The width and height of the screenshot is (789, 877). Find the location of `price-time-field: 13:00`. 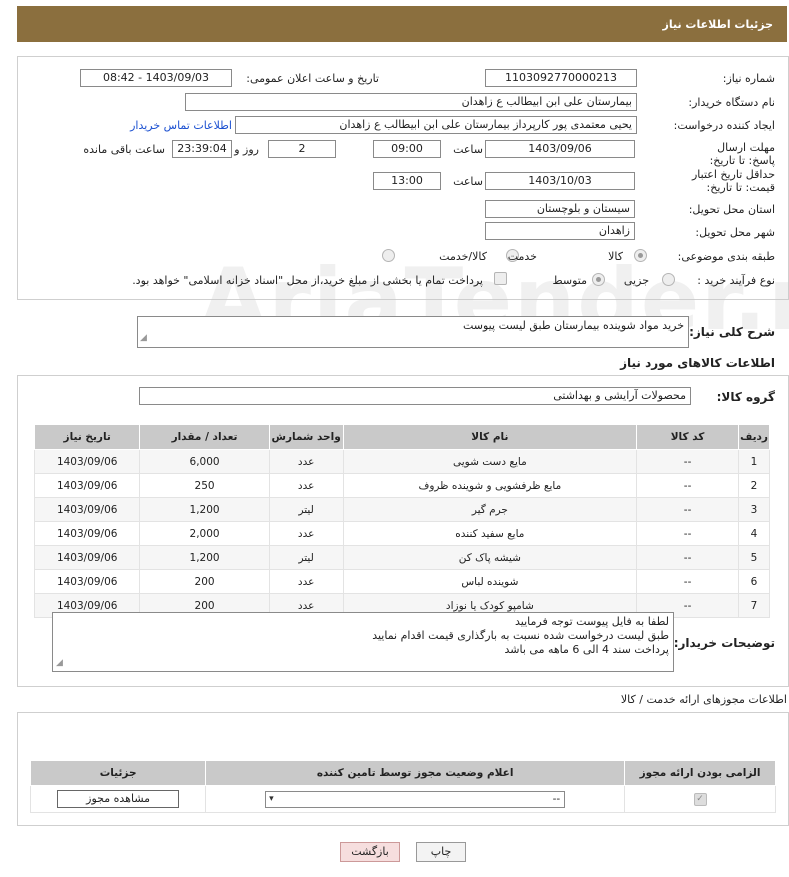

price-time-field: 13:00 is located at coordinates (407, 181).